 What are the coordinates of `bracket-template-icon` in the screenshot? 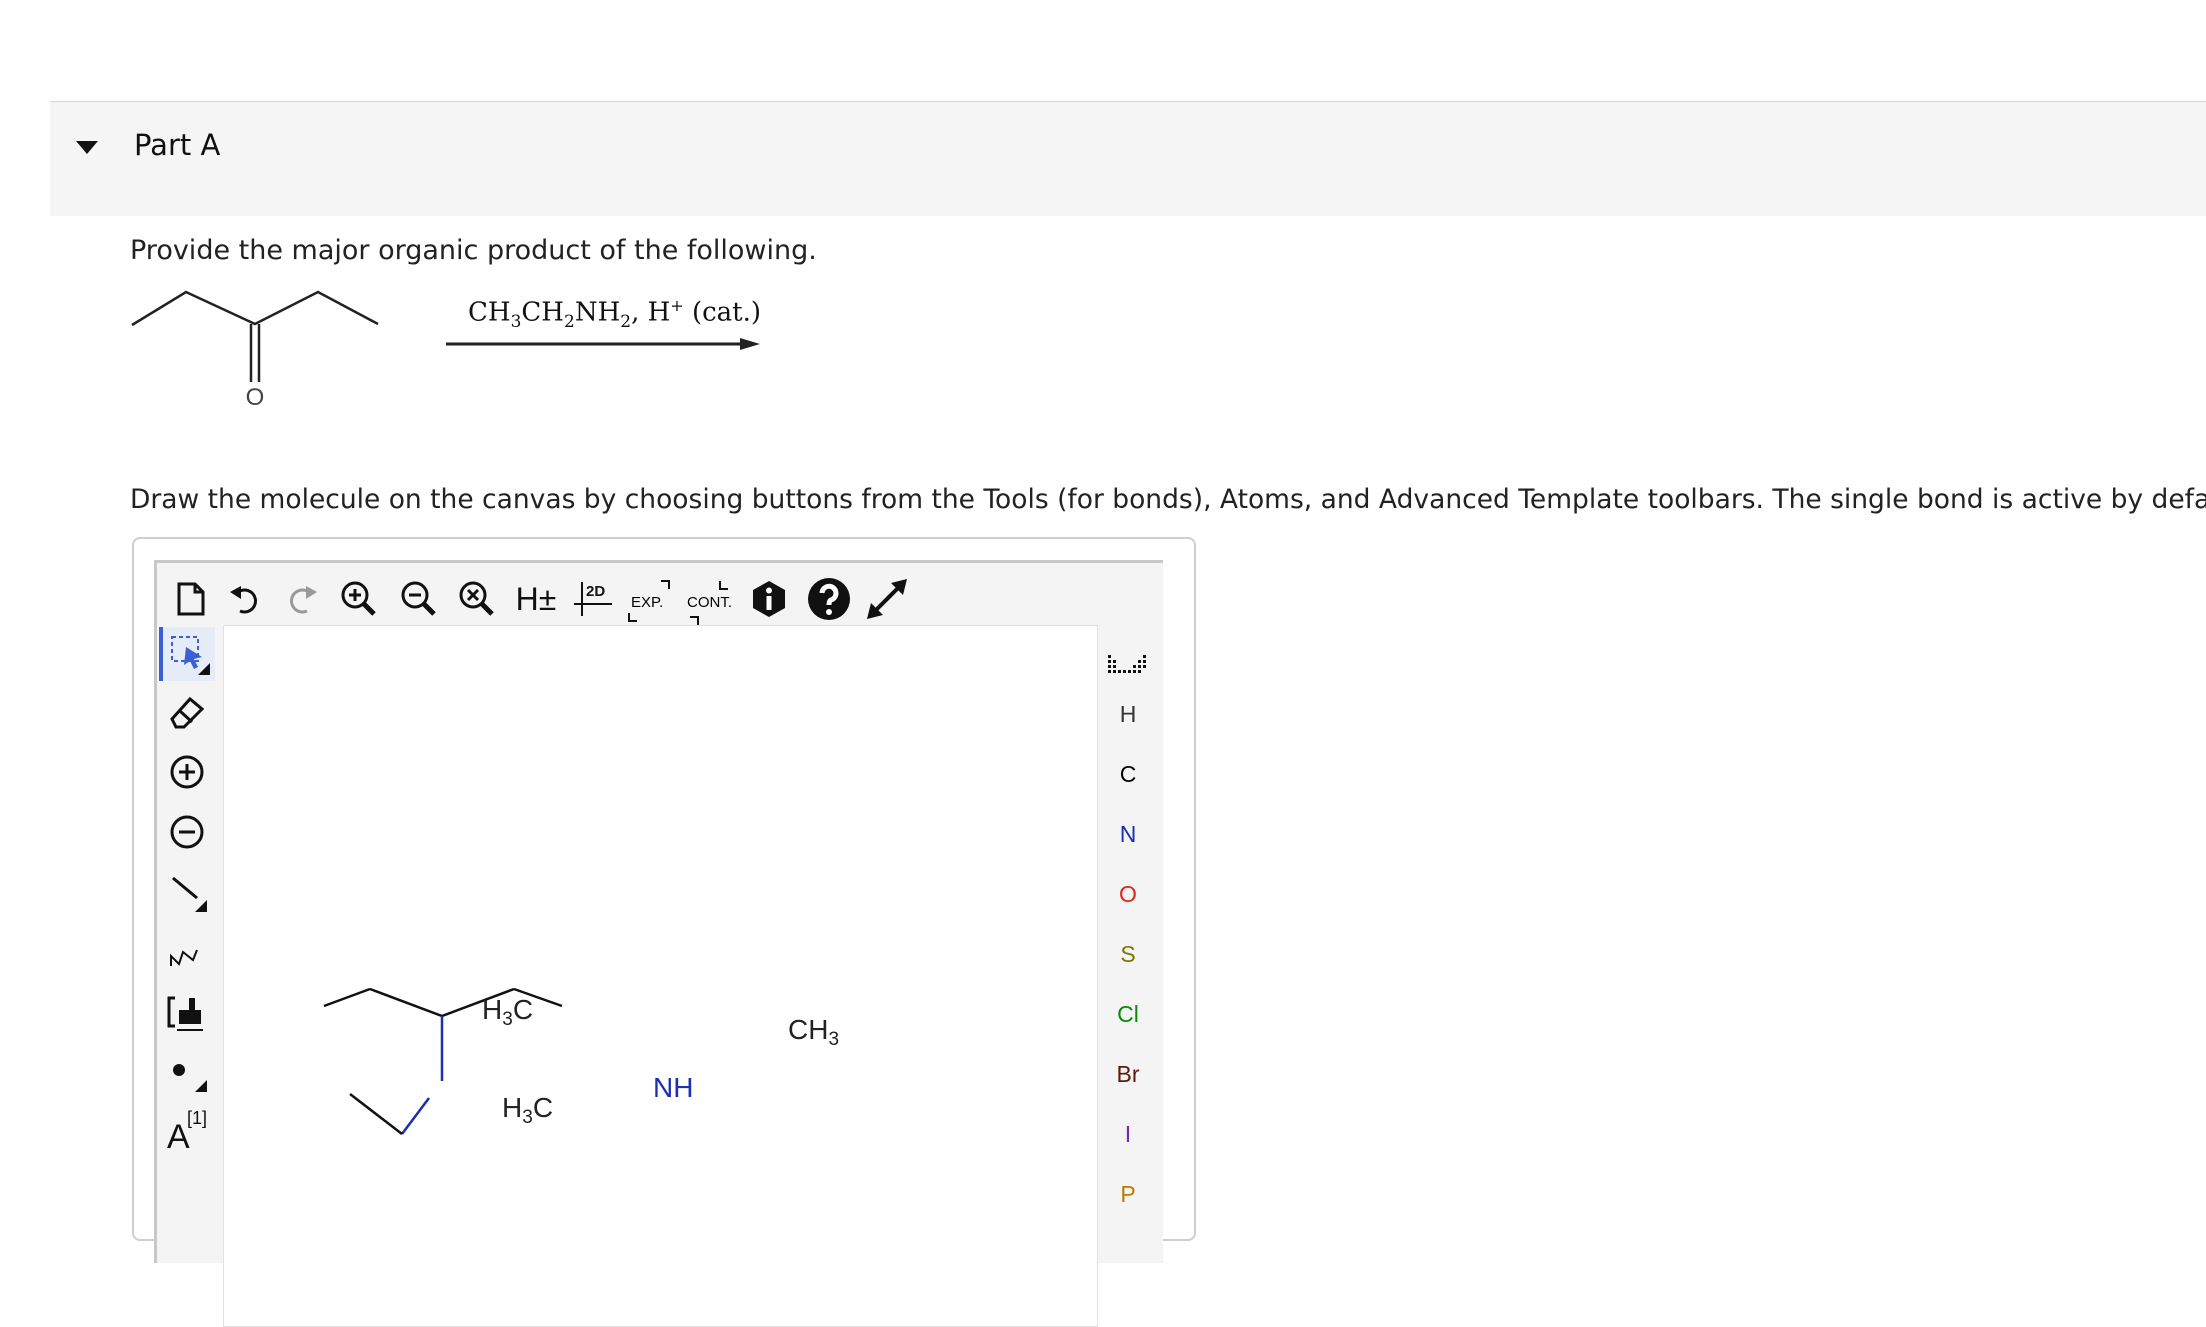 It's located at (185, 1013).